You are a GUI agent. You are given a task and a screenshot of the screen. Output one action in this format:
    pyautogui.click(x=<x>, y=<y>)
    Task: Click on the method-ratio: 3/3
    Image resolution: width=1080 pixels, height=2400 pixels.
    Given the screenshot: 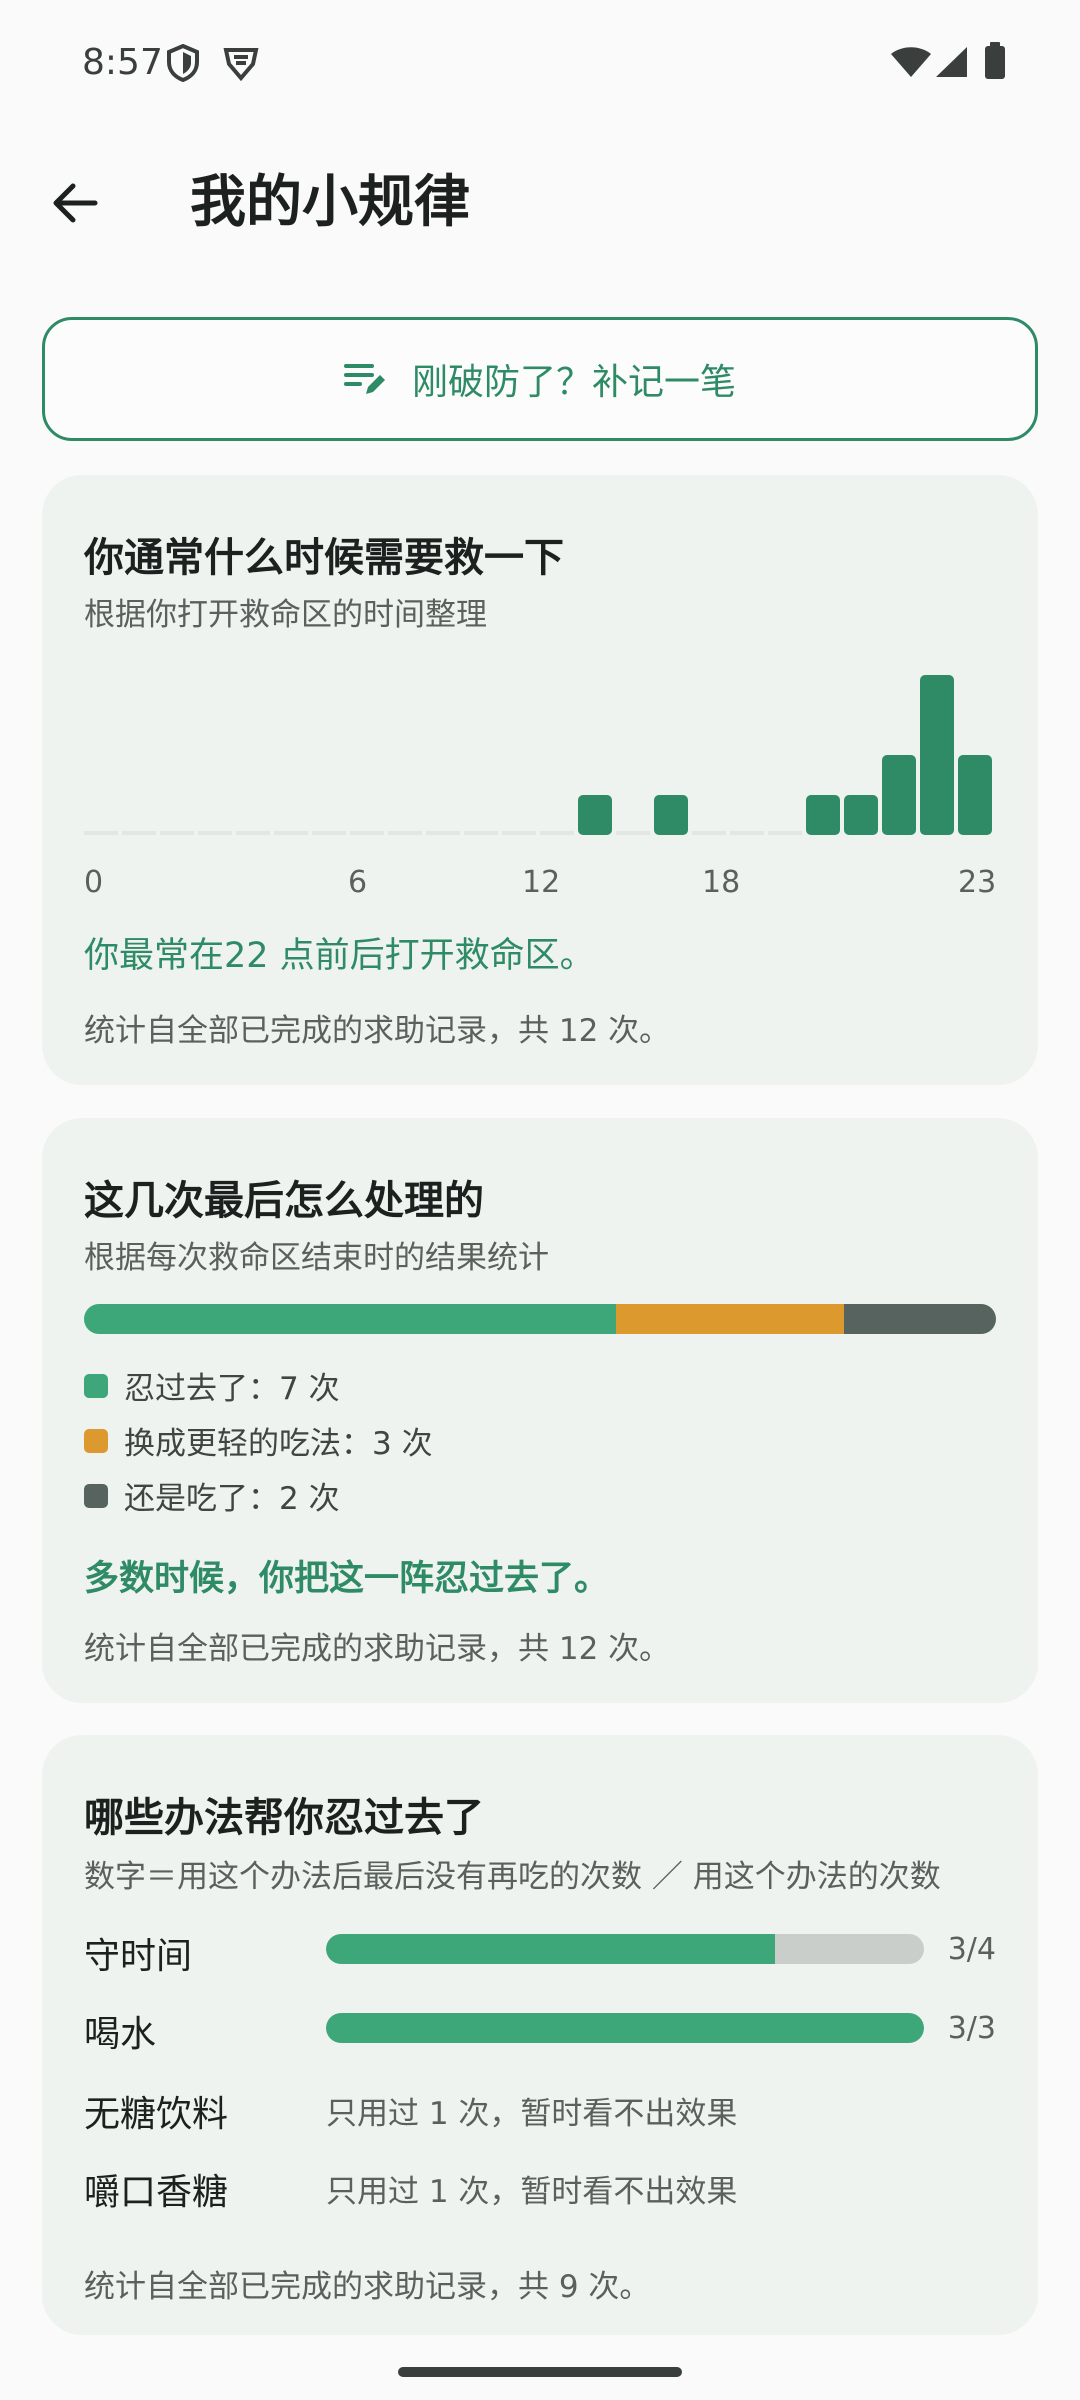 What is the action you would take?
    pyautogui.click(x=971, y=2028)
    